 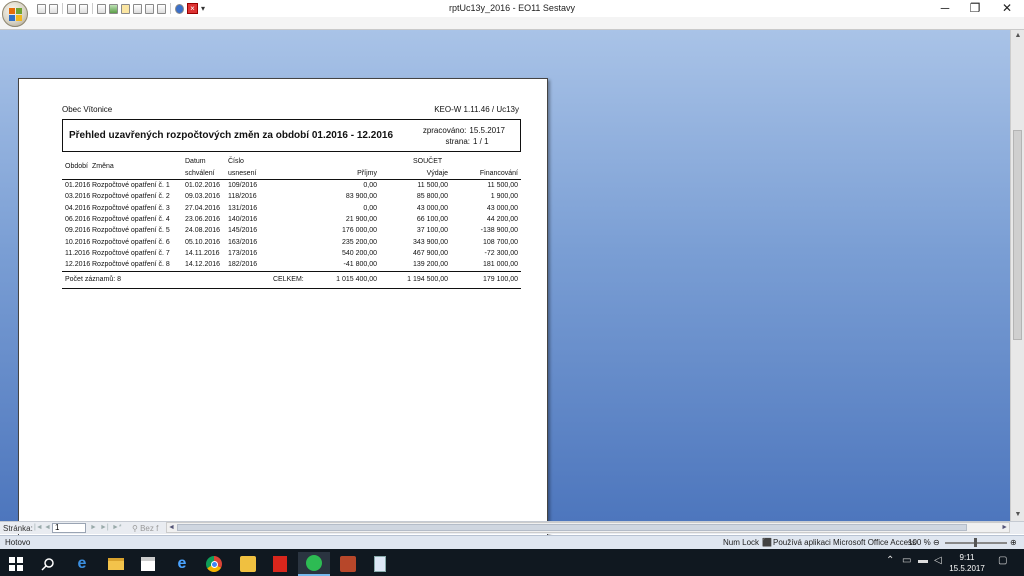 What do you see at coordinates (975, 542) in the screenshot?
I see `zoom-slider-knob` at bounding box center [975, 542].